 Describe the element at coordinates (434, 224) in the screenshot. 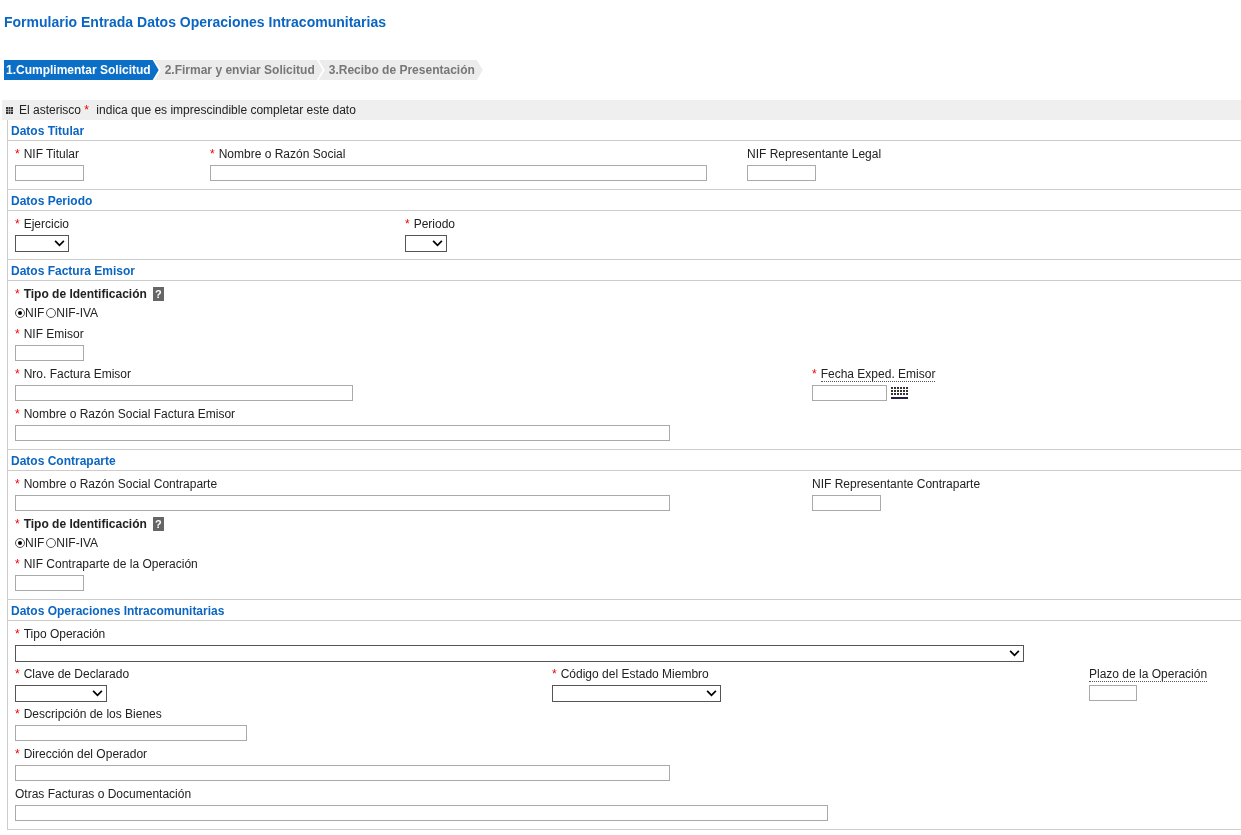

I see `field-label: Periodo` at that location.